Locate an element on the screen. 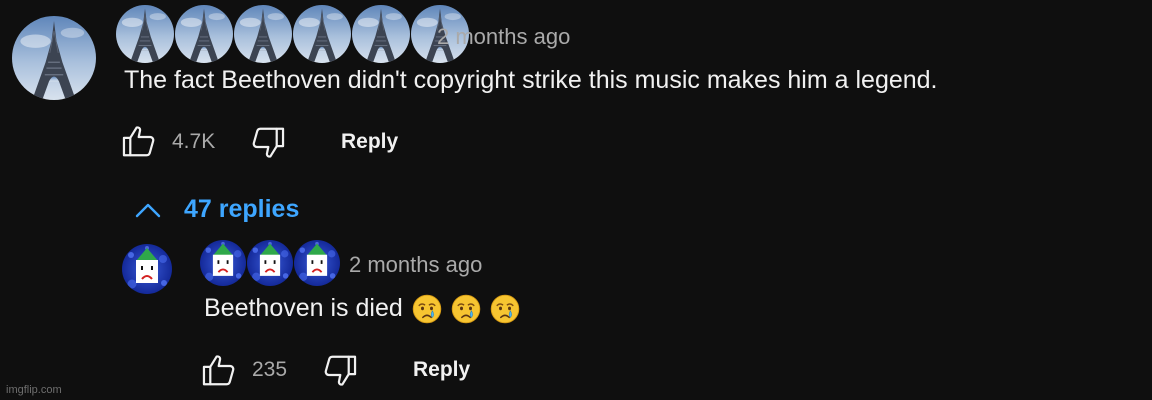  reply-like-count: 235 is located at coordinates (270, 369).